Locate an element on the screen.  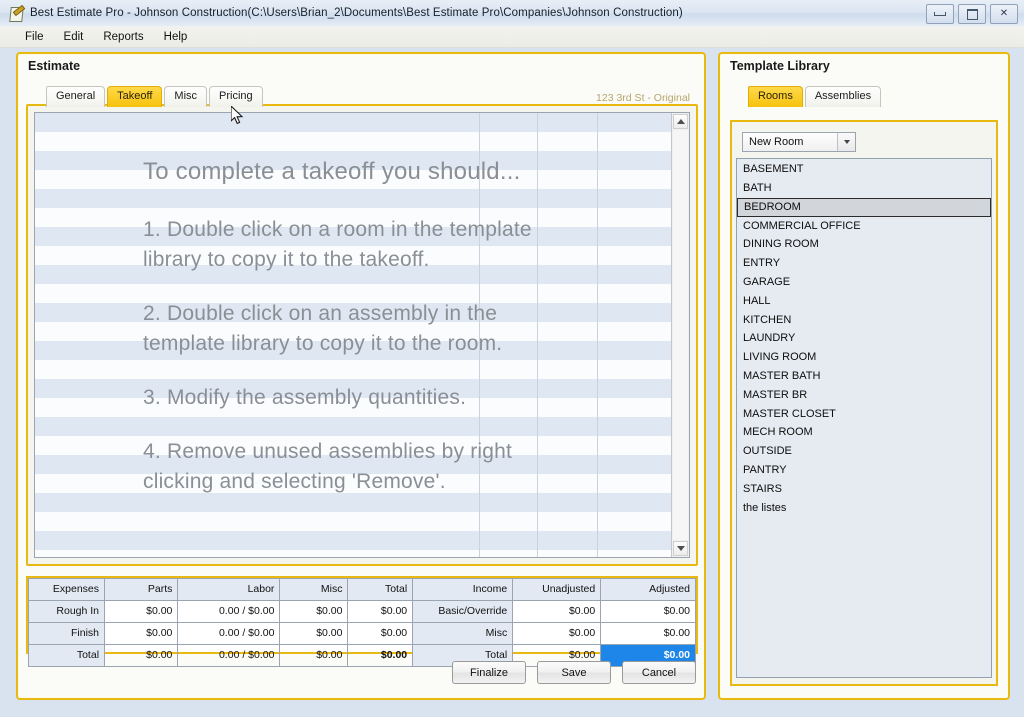
takeoff-step-3: 3. Modify the assembly quantities. is located at coordinates (305, 397).